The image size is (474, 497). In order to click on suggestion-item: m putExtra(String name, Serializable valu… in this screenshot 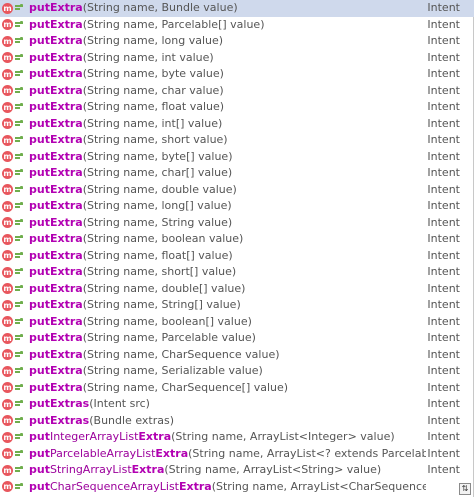, I will do `click(237, 371)`.